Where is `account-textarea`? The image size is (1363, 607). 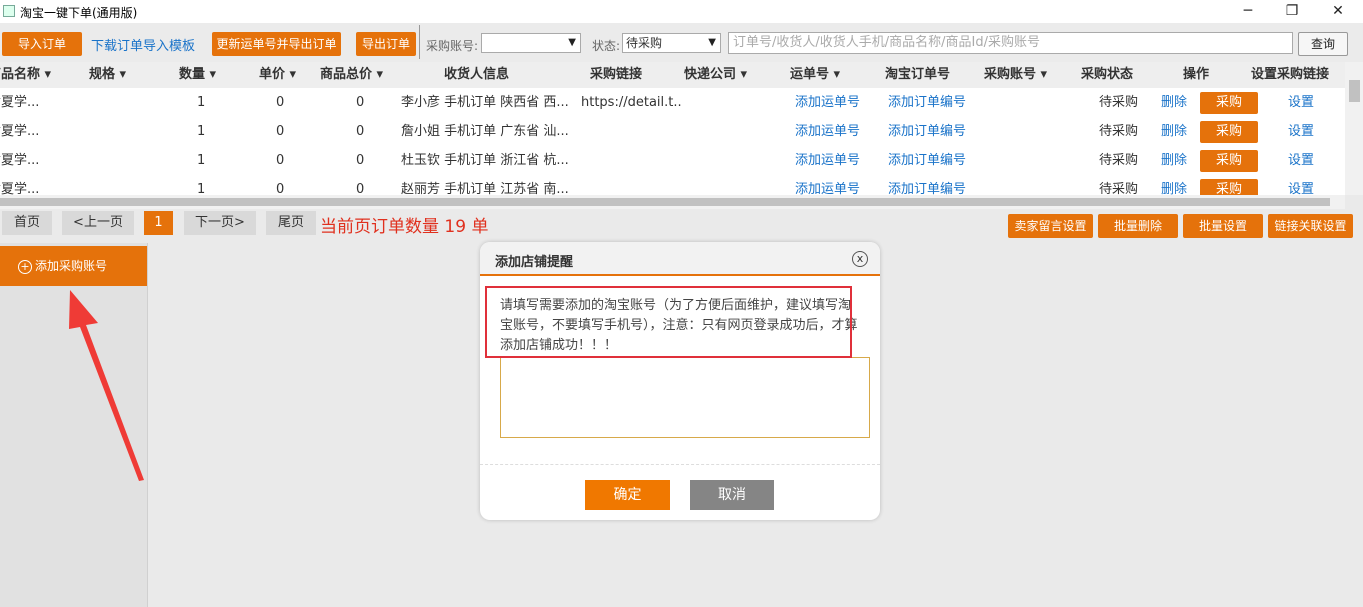 account-textarea is located at coordinates (685, 397).